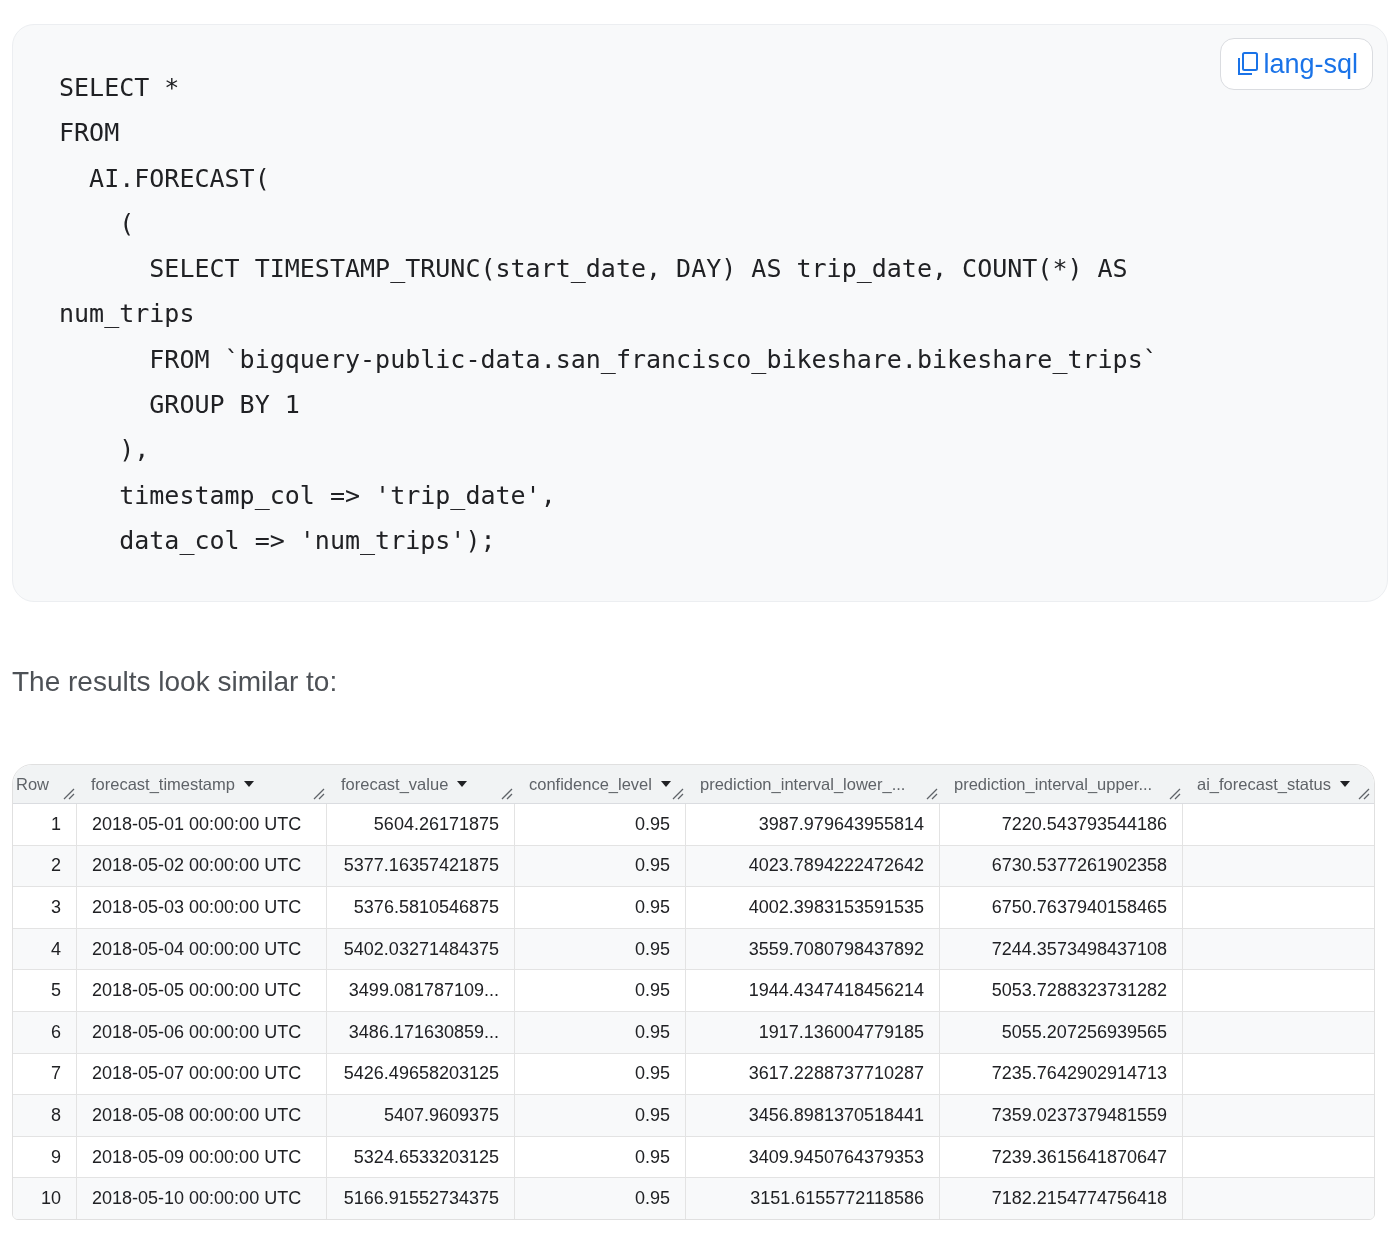  What do you see at coordinates (89, 133) in the screenshot?
I see `code-line: FROM` at bounding box center [89, 133].